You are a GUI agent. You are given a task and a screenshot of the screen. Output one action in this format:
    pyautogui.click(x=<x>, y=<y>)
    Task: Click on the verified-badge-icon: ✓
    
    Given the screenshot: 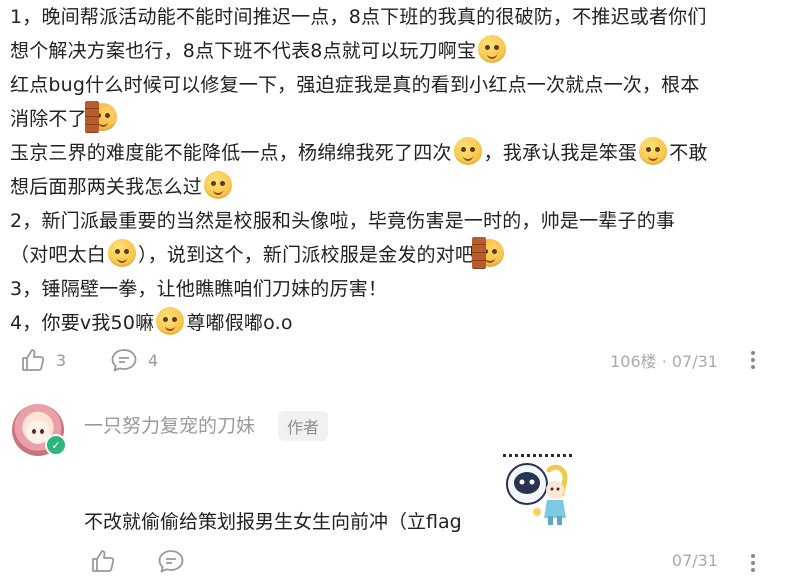 What is the action you would take?
    pyautogui.click(x=56, y=445)
    